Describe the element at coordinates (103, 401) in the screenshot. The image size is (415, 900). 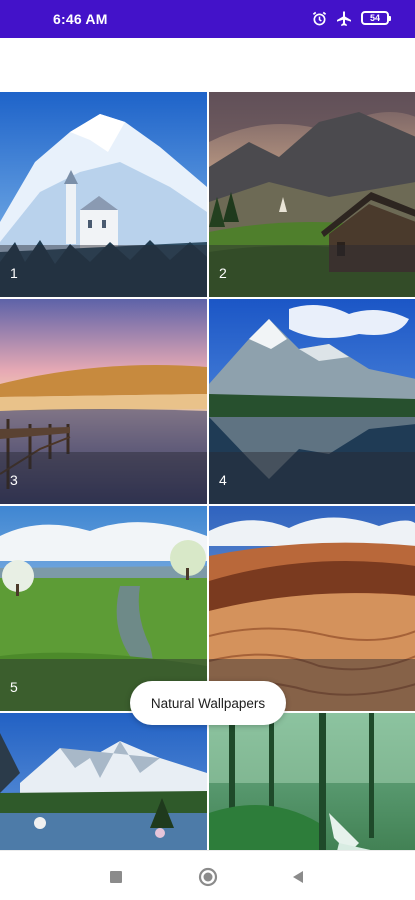
I see `wallpaper-tile-3: 3` at that location.